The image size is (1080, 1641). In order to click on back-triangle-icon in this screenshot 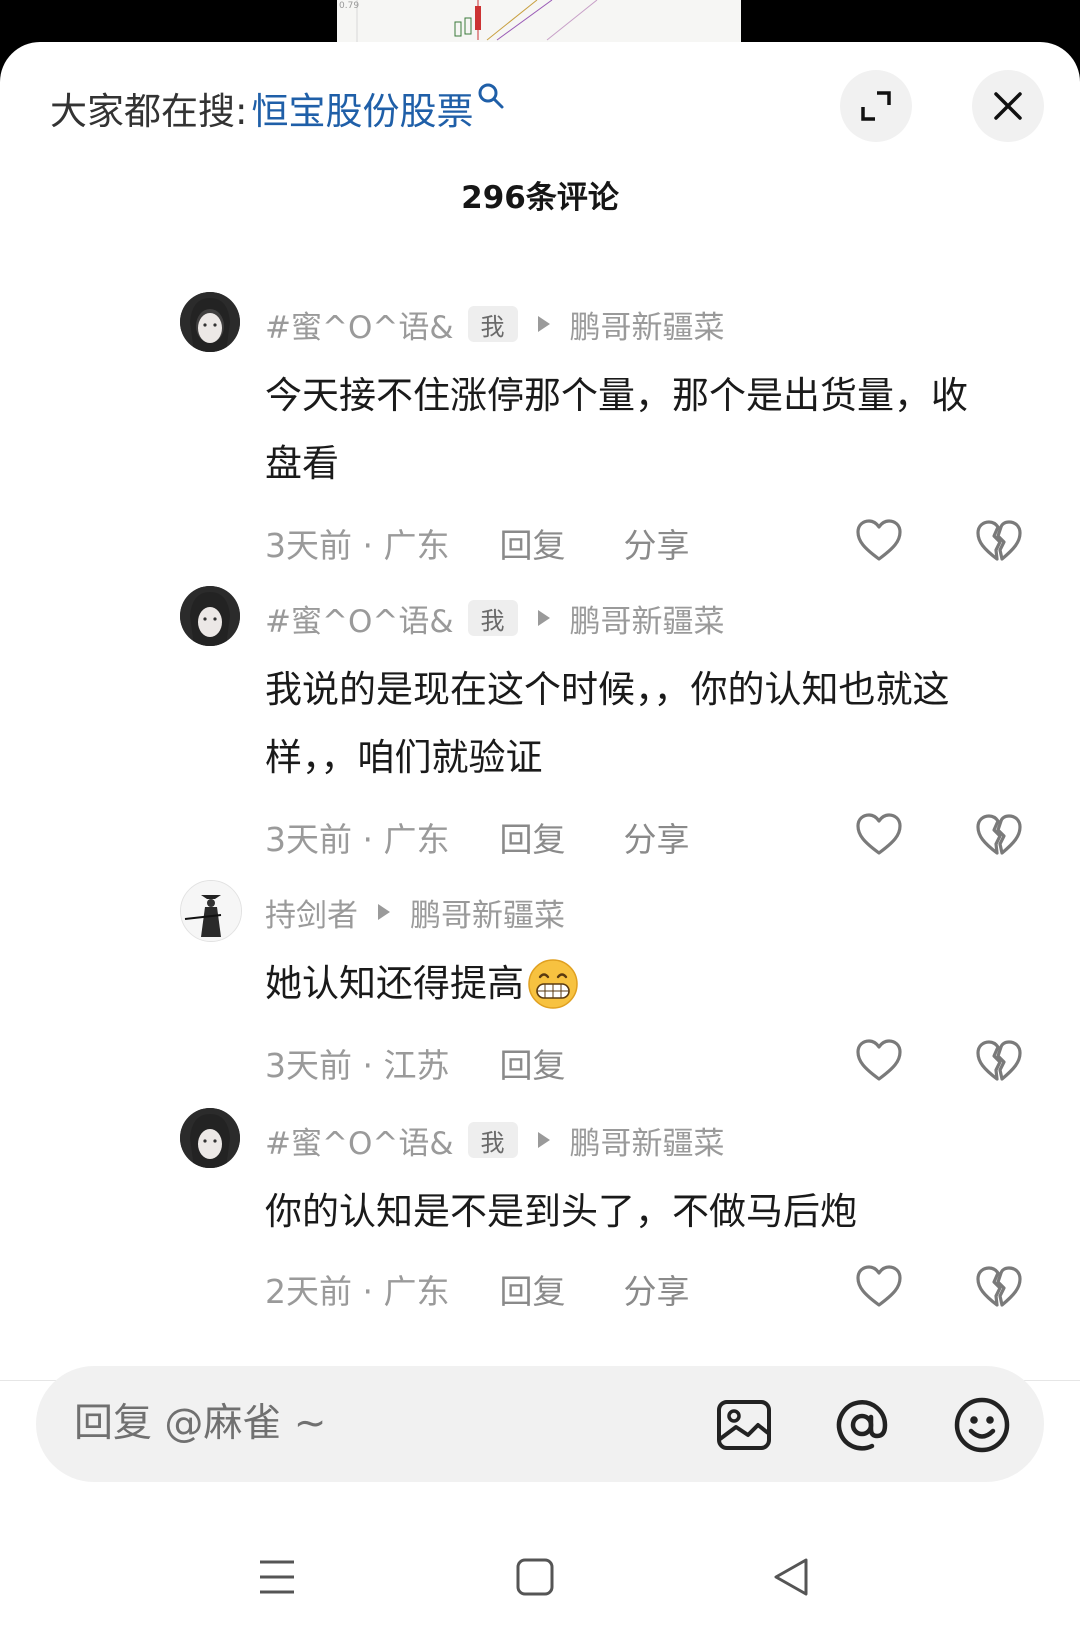, I will do `click(791, 1577)`.